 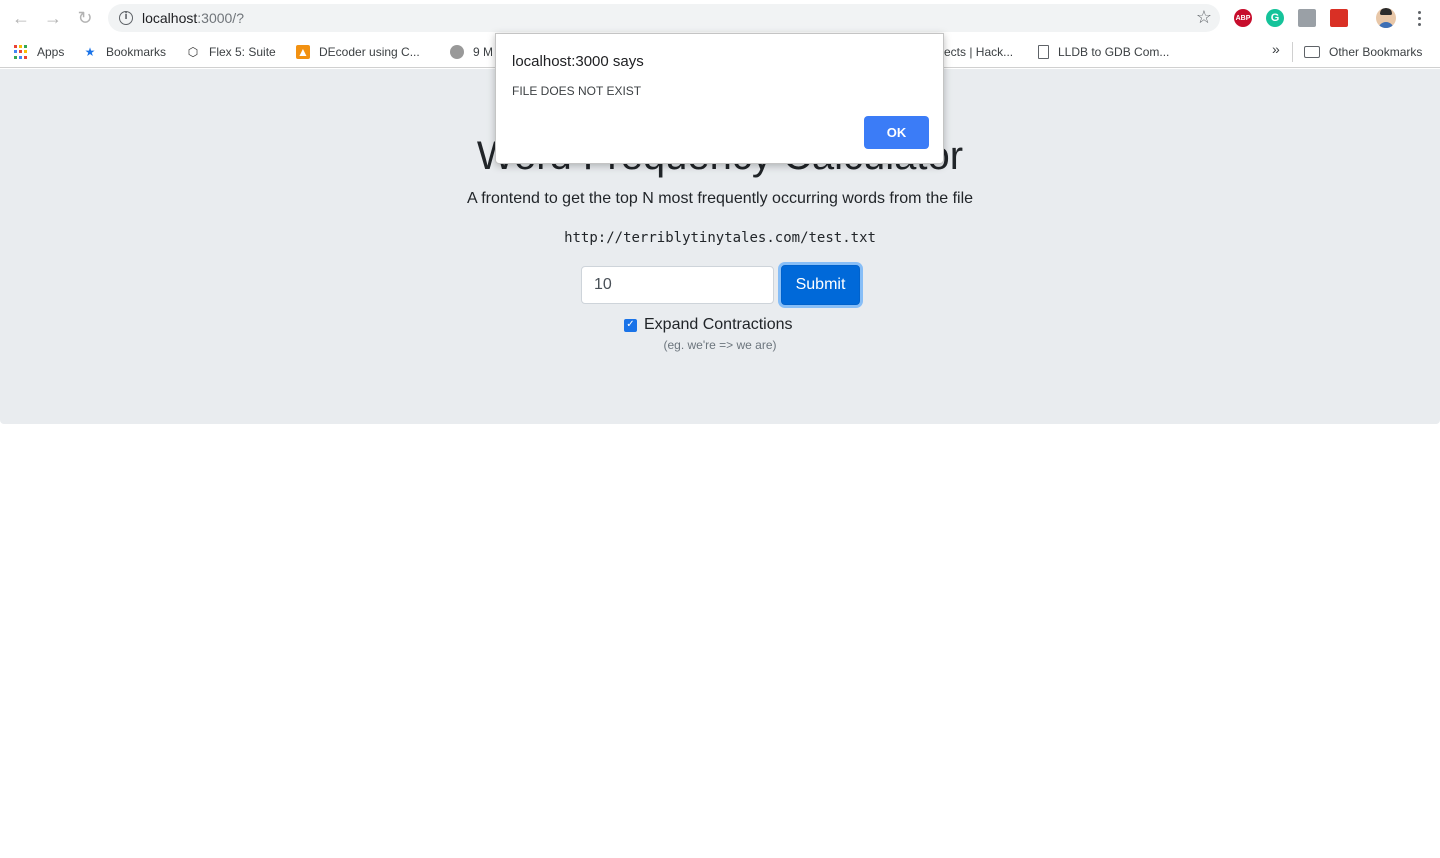 I want to click on bookmarks-divider, so click(x=1292, y=52).